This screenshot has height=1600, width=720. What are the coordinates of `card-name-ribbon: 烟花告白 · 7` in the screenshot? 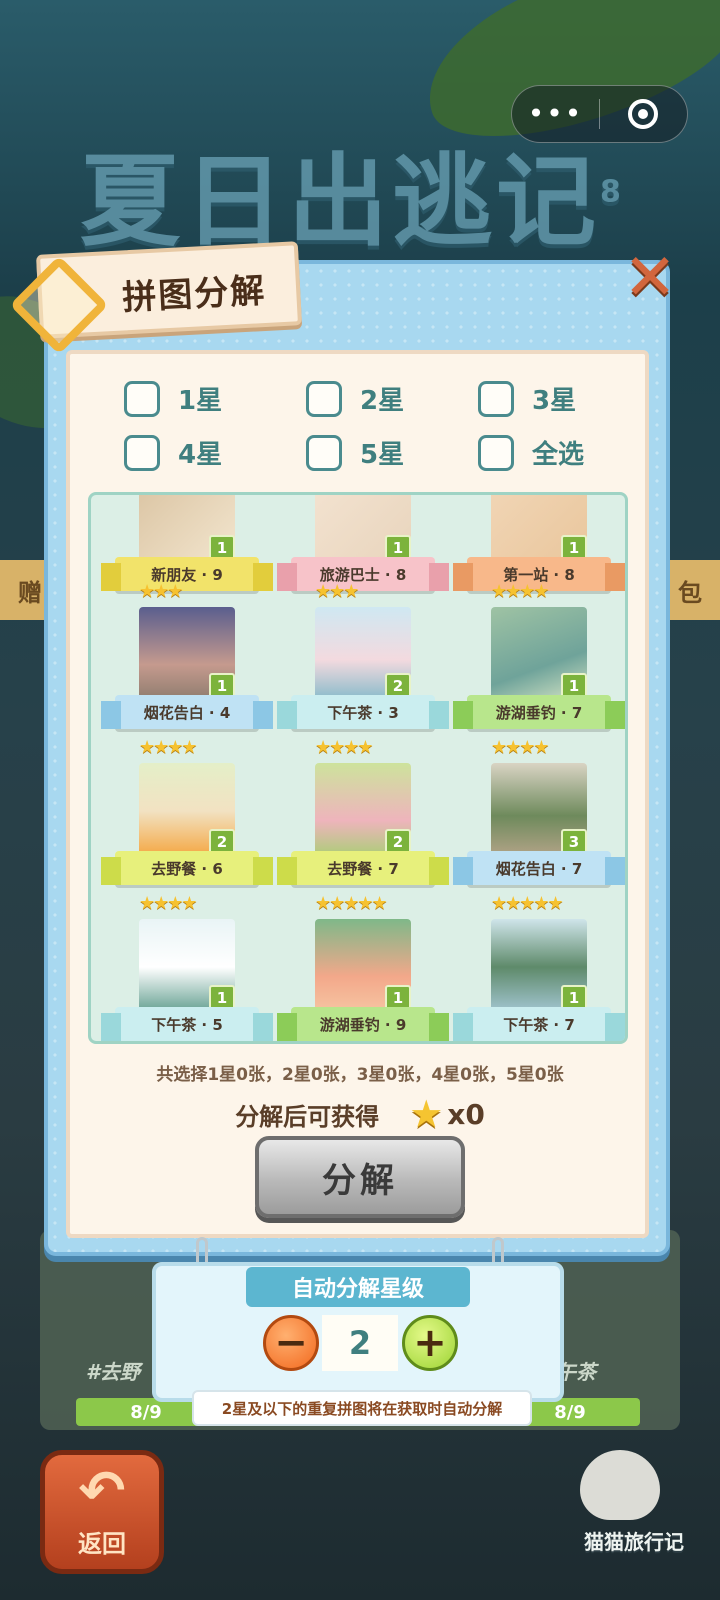 It's located at (539, 868).